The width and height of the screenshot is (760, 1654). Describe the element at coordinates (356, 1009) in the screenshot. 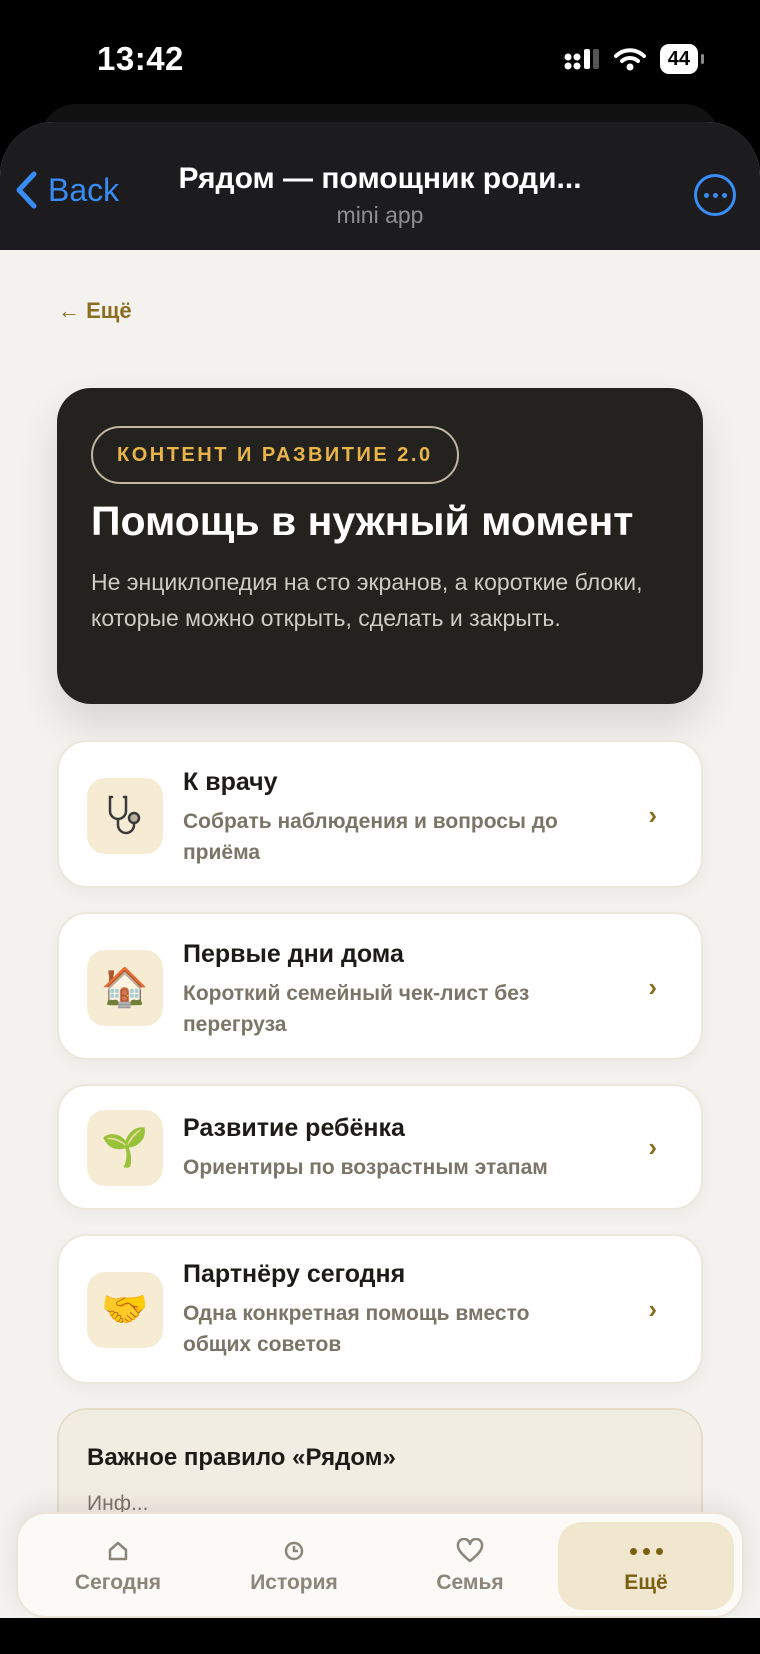

I see `card-description: Короткий семейный чек-лист без перегруза` at that location.